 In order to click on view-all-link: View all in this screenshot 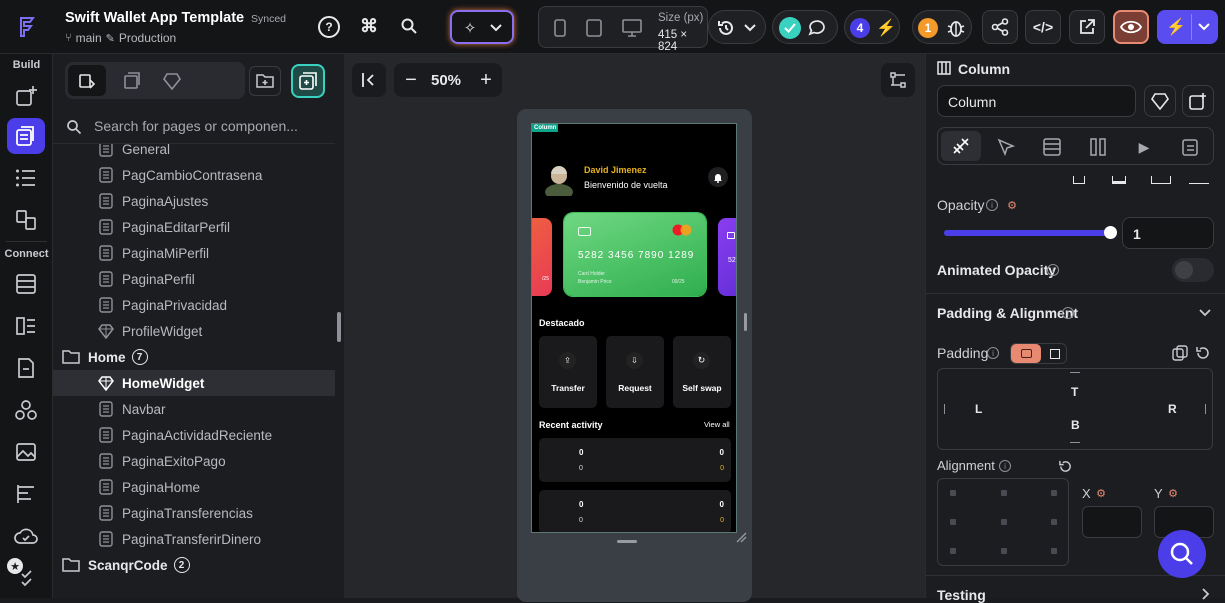, I will do `click(717, 424)`.